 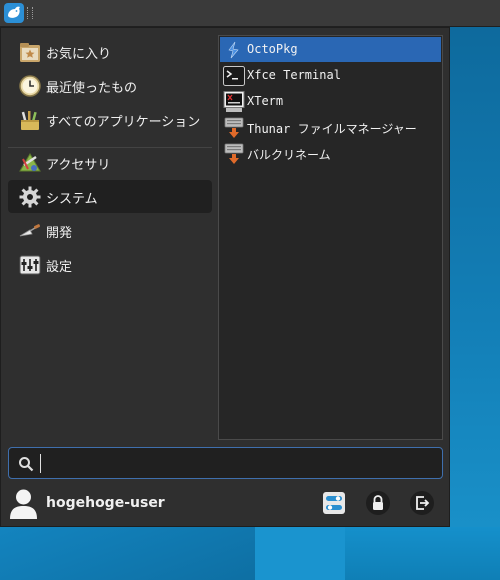 What do you see at coordinates (30, 52) in the screenshot?
I see `favorites-icon` at bounding box center [30, 52].